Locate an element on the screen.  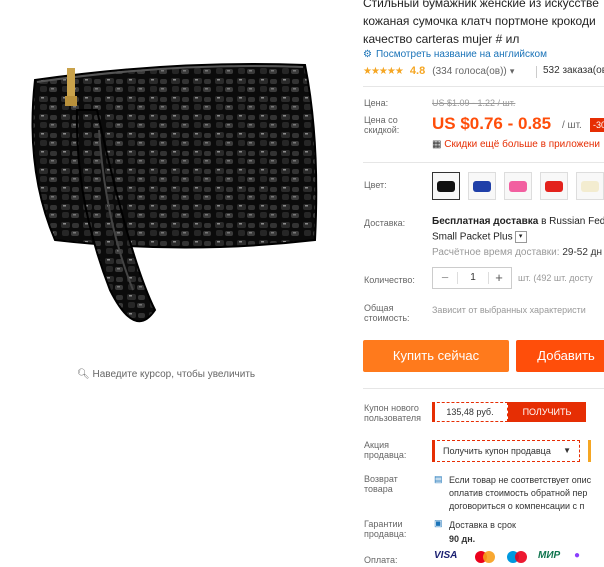
total-label: Общая стоимость: is located at coordinates (387, 313).